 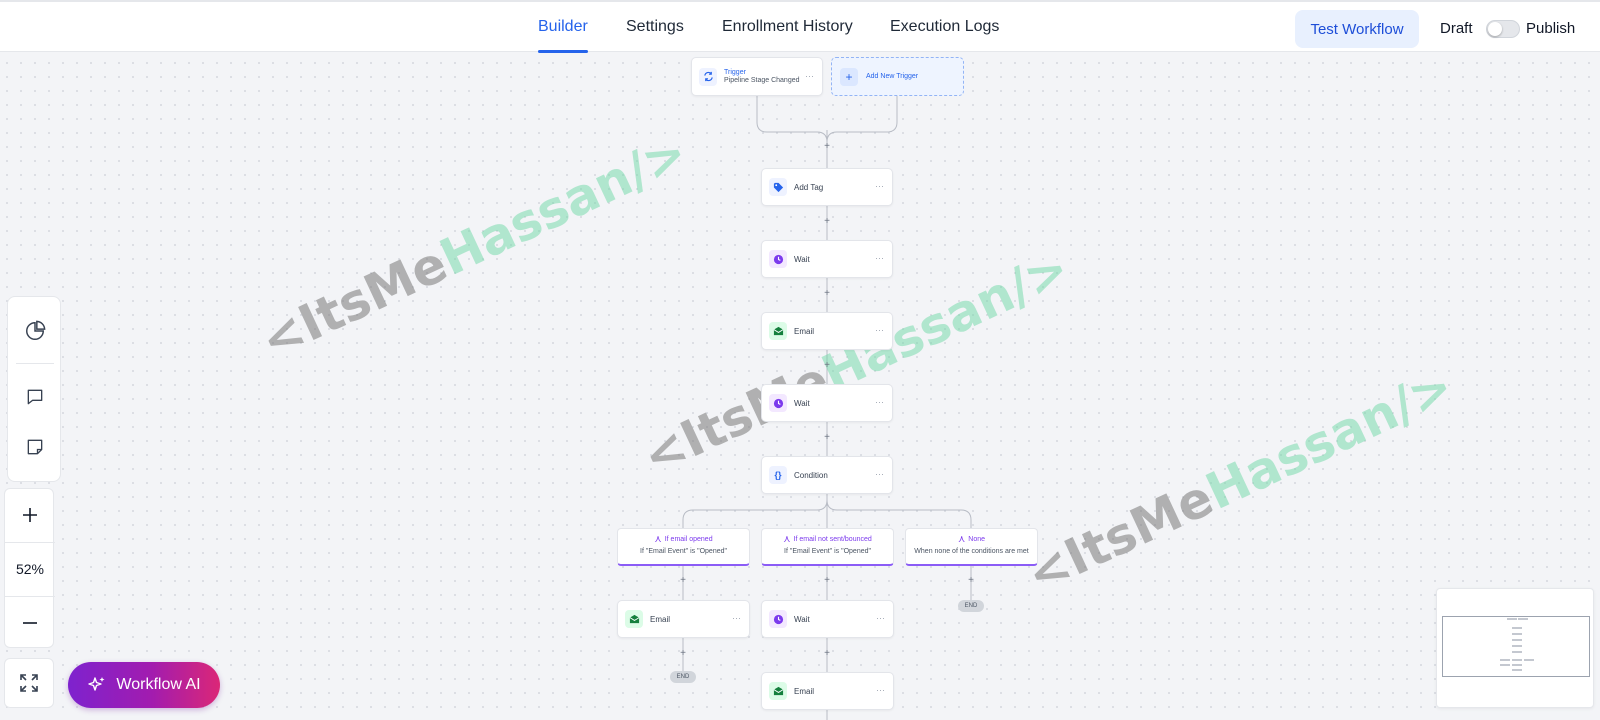 I want to click on plus-icon: +, so click(x=849, y=76).